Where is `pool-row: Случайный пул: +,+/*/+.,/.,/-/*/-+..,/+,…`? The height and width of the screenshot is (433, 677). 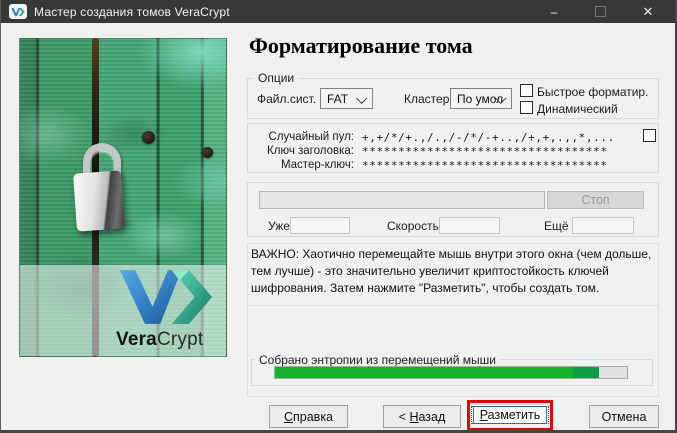 pool-row: Случайный пул: +,+/*/+.,/.,/-/*/-+..,/+,… is located at coordinates (433, 137).